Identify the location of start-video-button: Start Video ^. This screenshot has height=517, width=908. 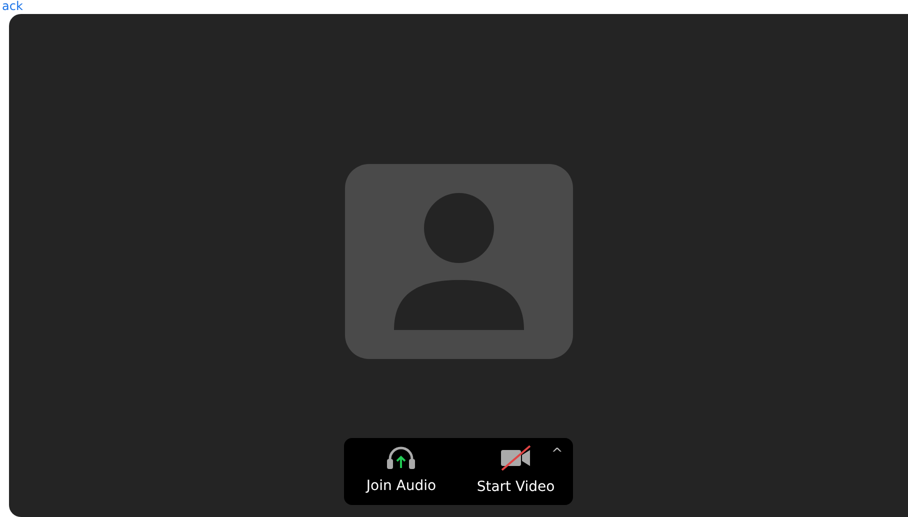
(515, 471).